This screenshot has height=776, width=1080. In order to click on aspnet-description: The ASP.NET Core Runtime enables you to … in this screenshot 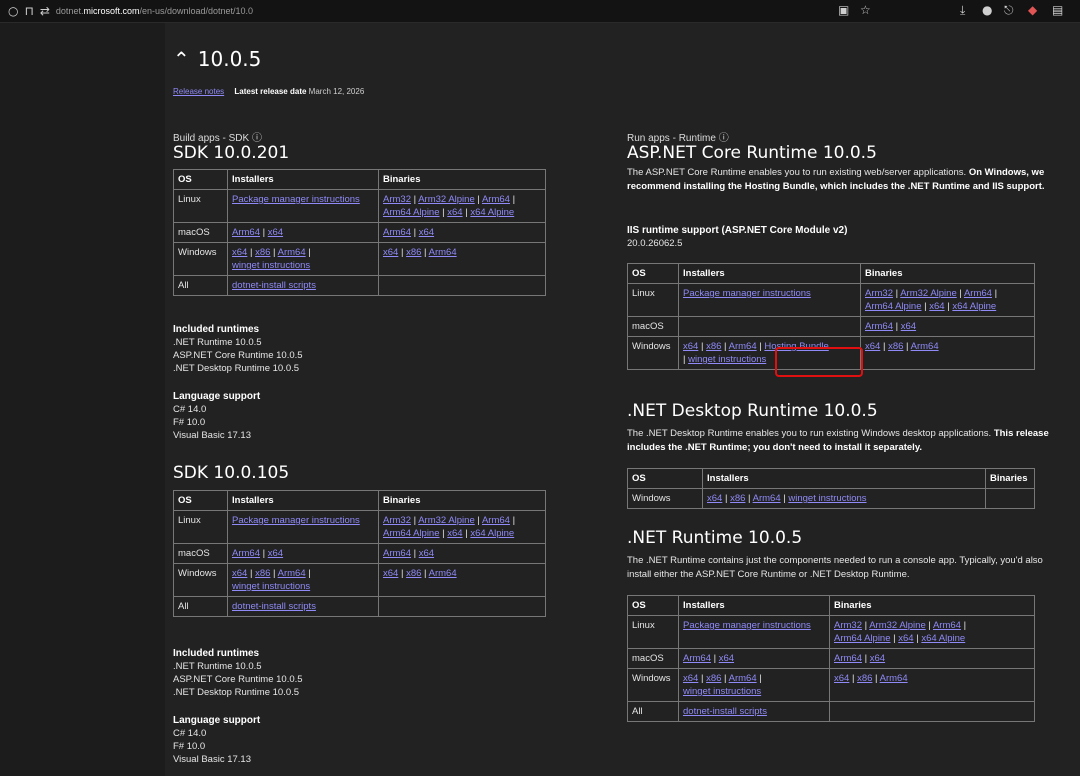, I will do `click(836, 179)`.